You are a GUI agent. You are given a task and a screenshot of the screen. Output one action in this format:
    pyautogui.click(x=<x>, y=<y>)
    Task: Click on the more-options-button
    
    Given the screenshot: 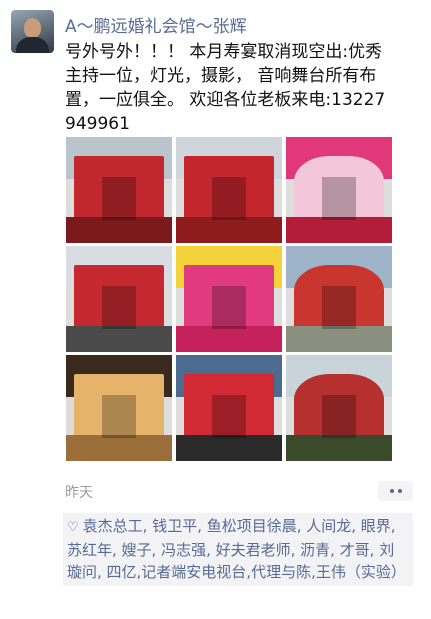 What is the action you would take?
    pyautogui.click(x=395, y=491)
    